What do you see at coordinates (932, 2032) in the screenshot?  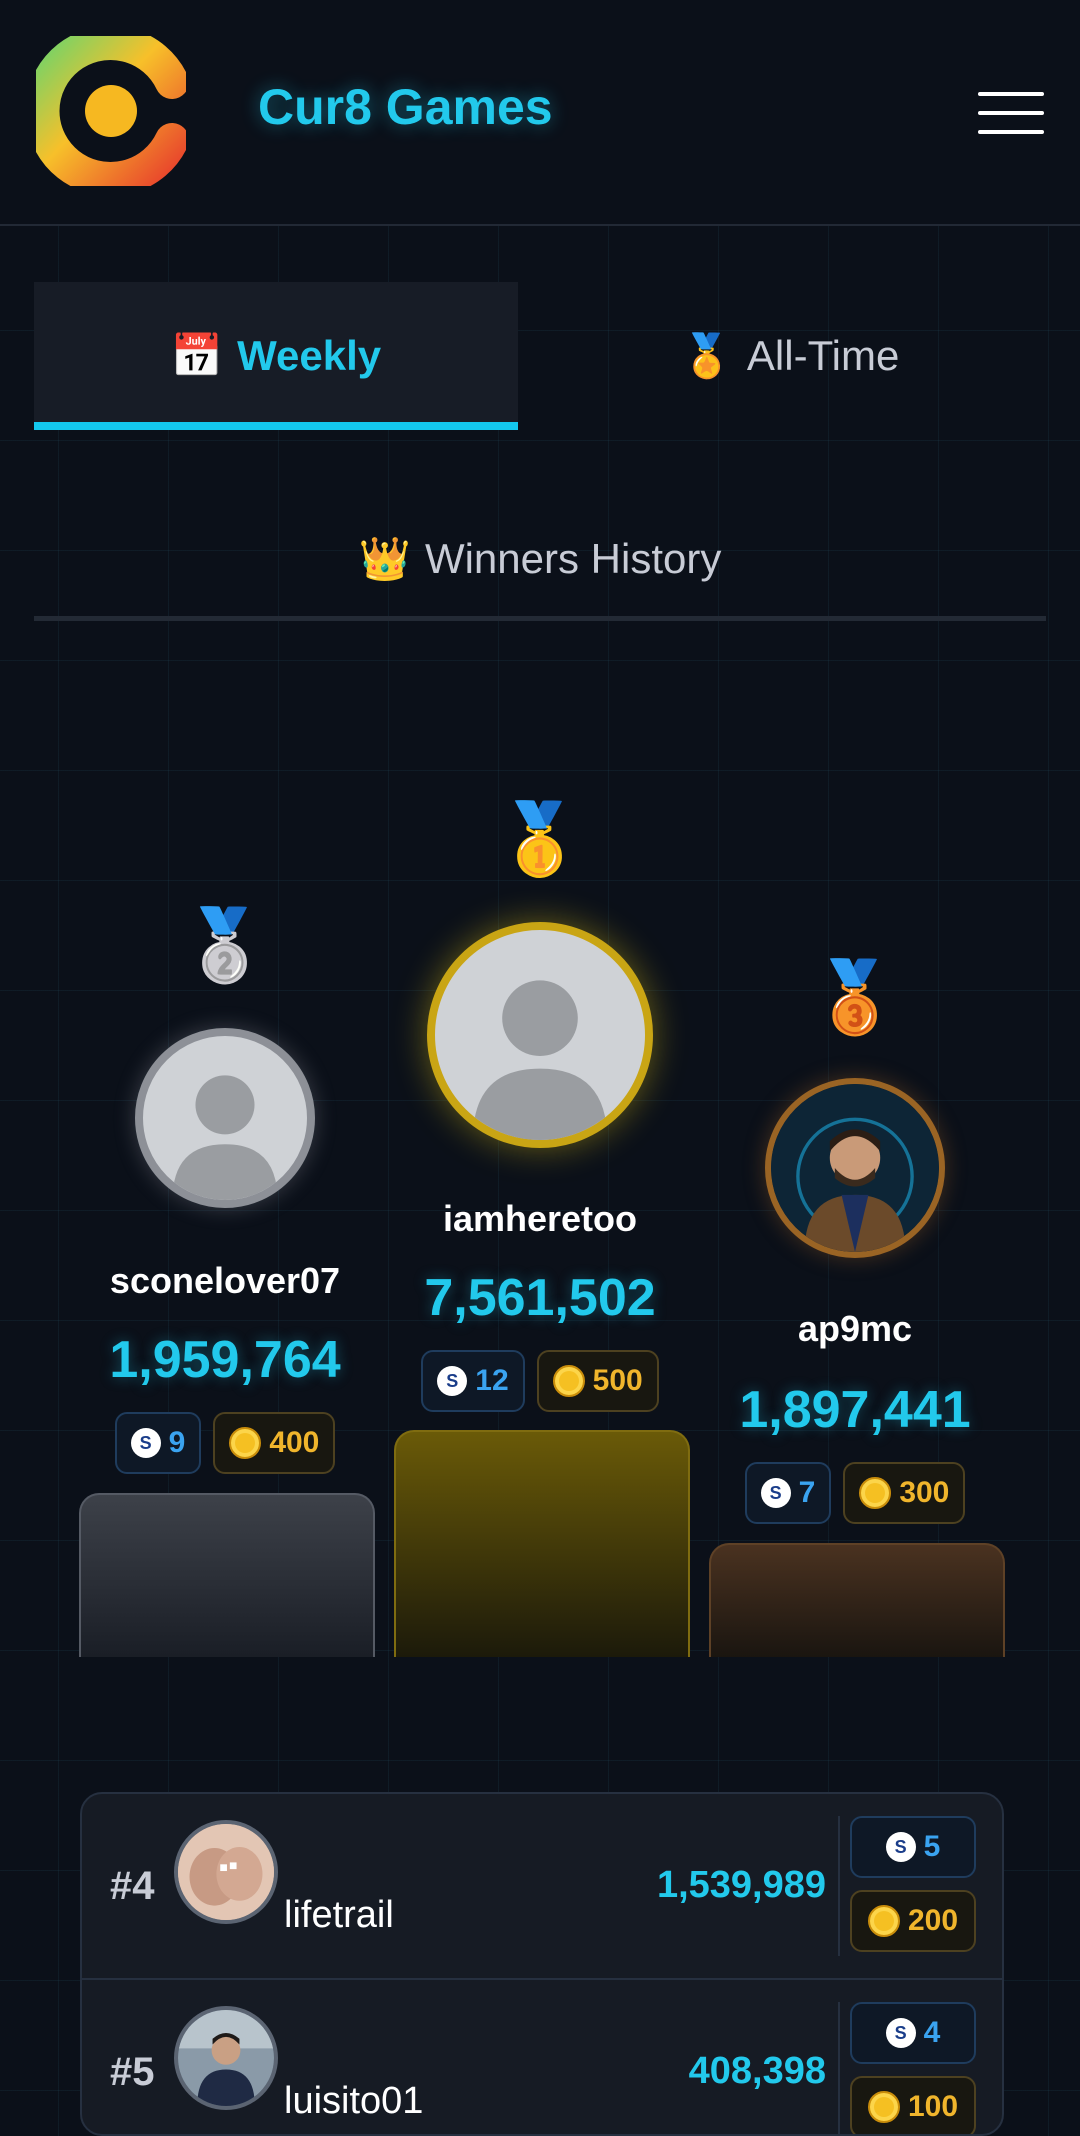 I see `steem-reward-value: 4` at bounding box center [932, 2032].